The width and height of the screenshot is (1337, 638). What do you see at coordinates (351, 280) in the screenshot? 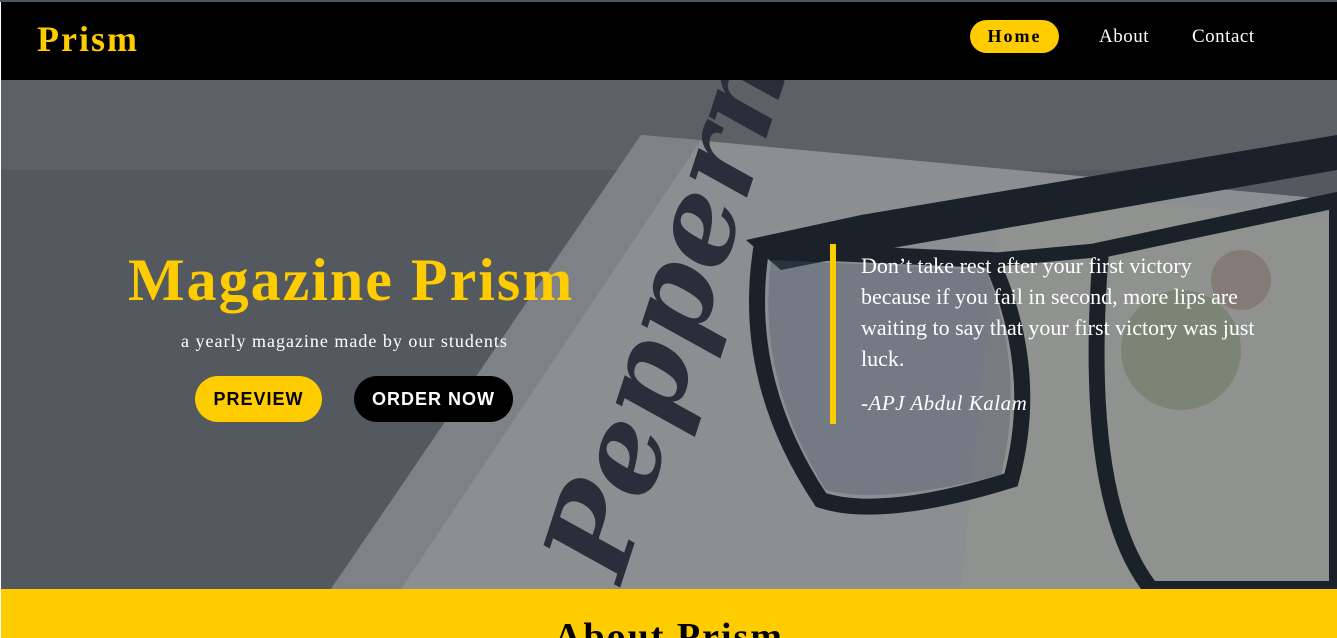
I see `hero-title: Magazine Prism` at bounding box center [351, 280].